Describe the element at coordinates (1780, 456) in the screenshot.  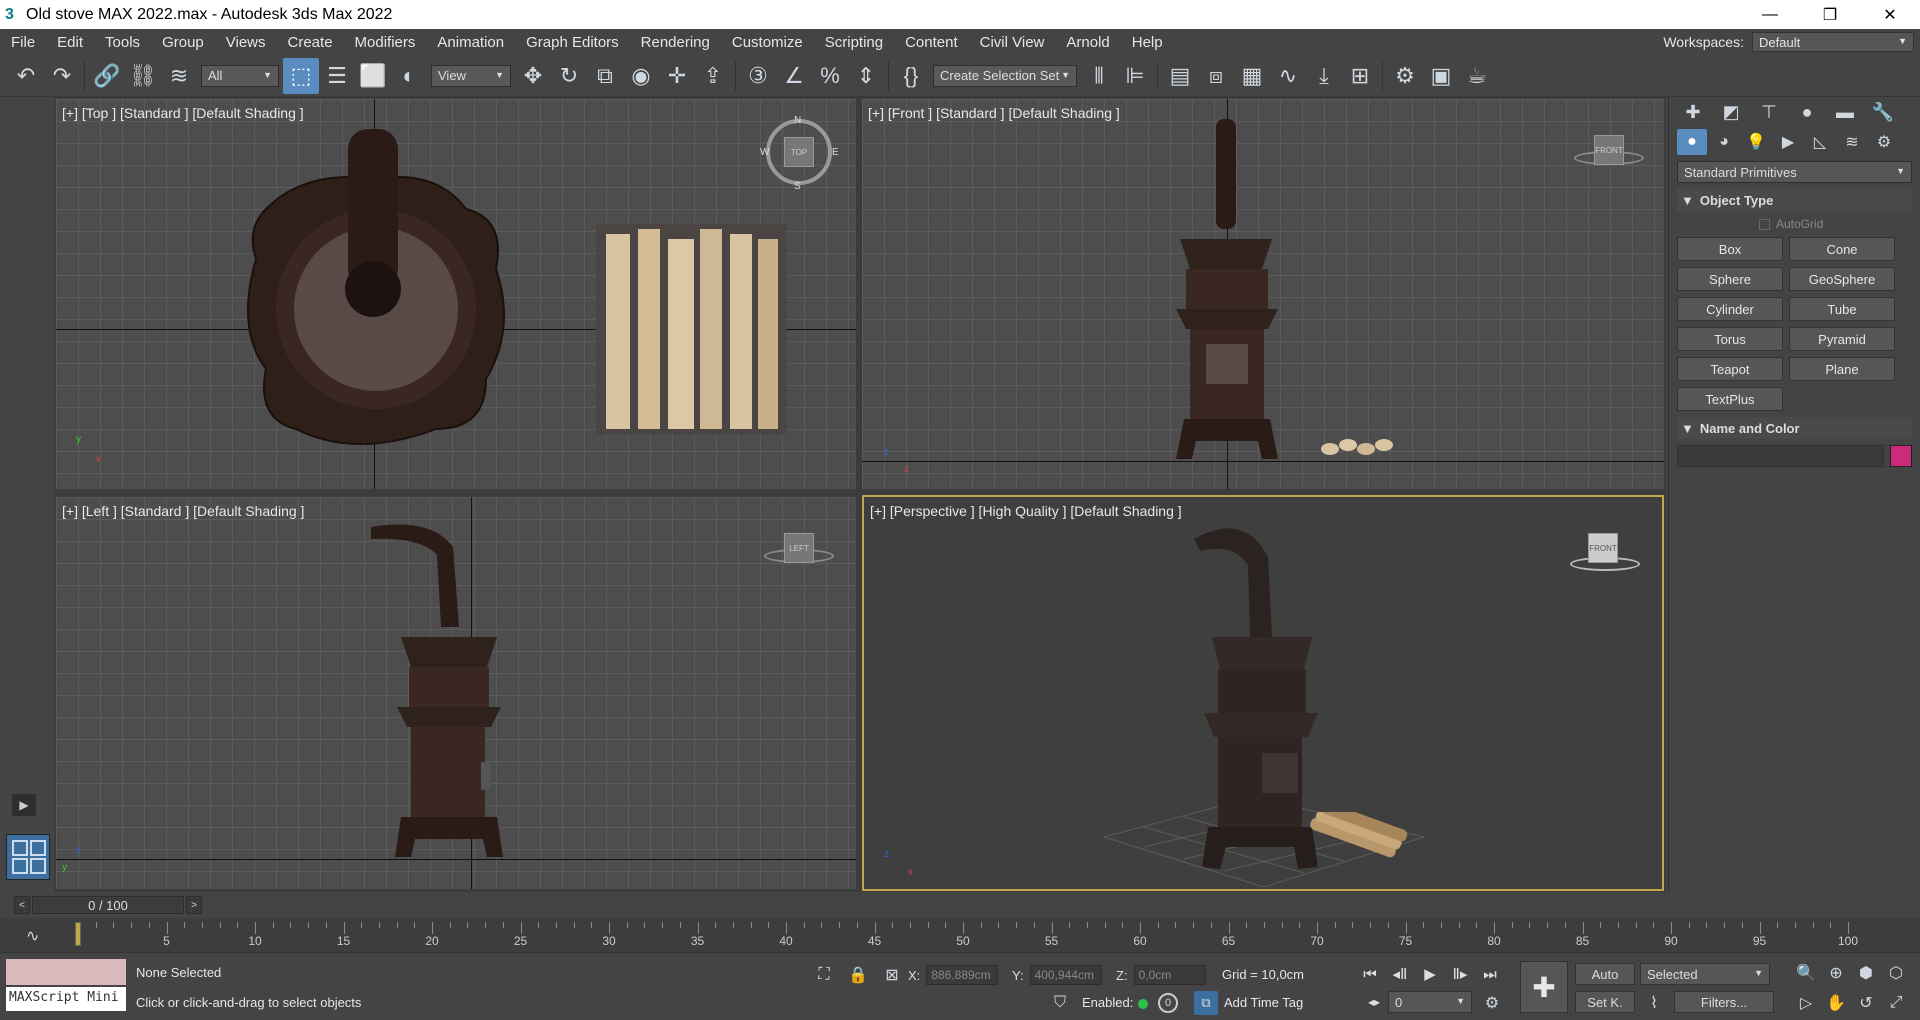
I see `object-name-input` at that location.